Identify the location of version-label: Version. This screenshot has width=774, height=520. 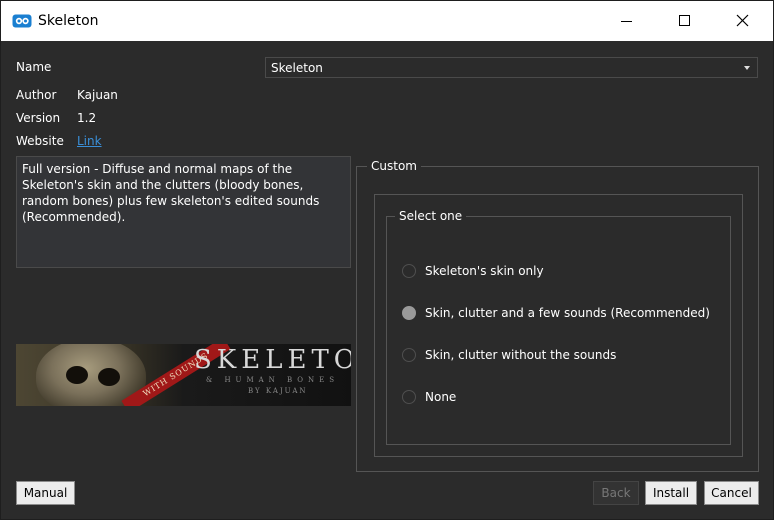
(38, 118).